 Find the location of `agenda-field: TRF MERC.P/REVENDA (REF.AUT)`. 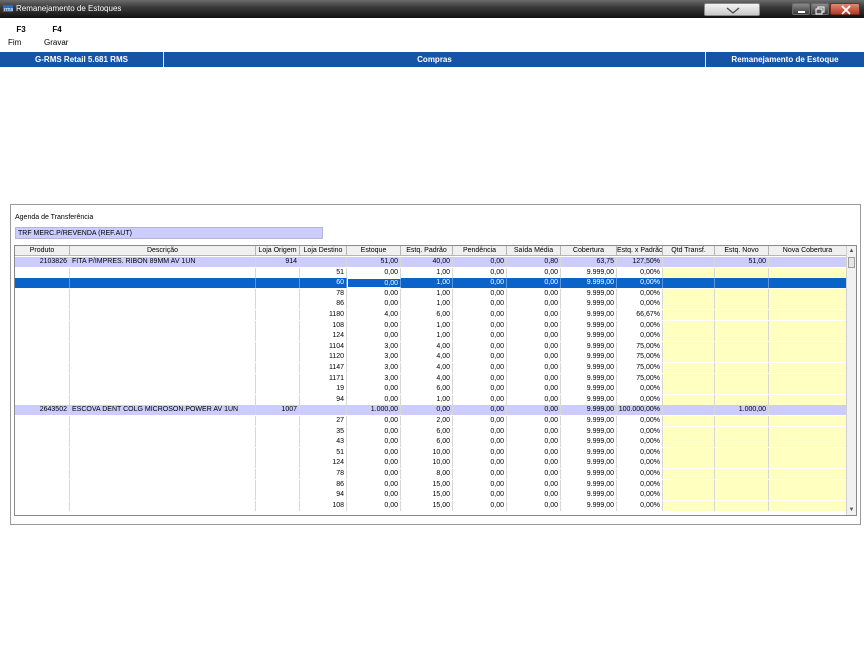

agenda-field: TRF MERC.P/REVENDA (REF.AUT) is located at coordinates (169, 233).